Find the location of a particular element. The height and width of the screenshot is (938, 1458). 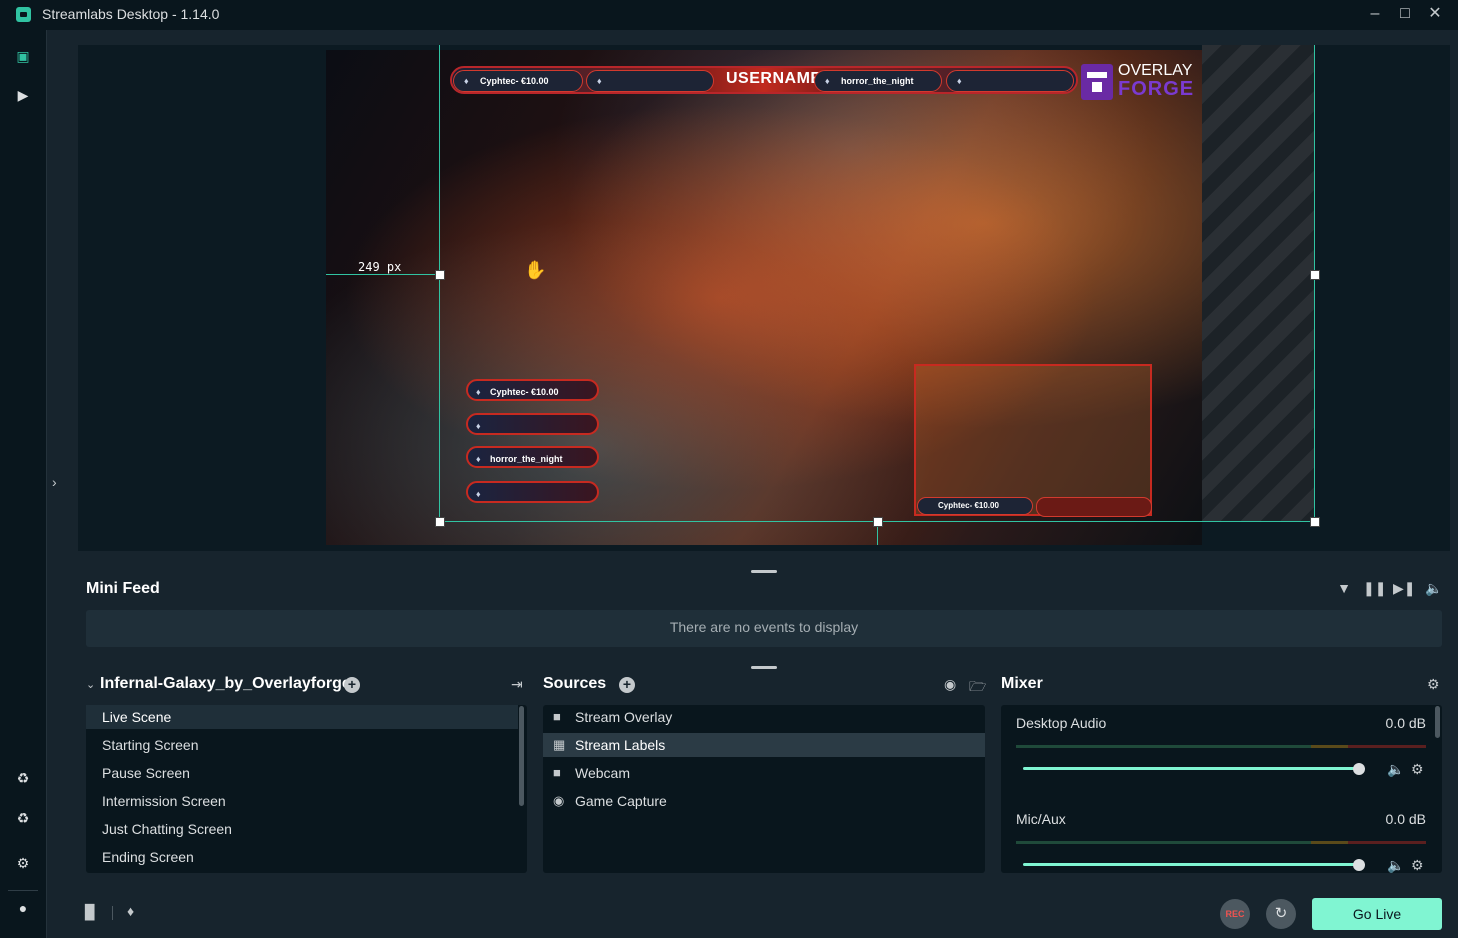

source-item-game-capture: ◉ Game Capture is located at coordinates (764, 801).